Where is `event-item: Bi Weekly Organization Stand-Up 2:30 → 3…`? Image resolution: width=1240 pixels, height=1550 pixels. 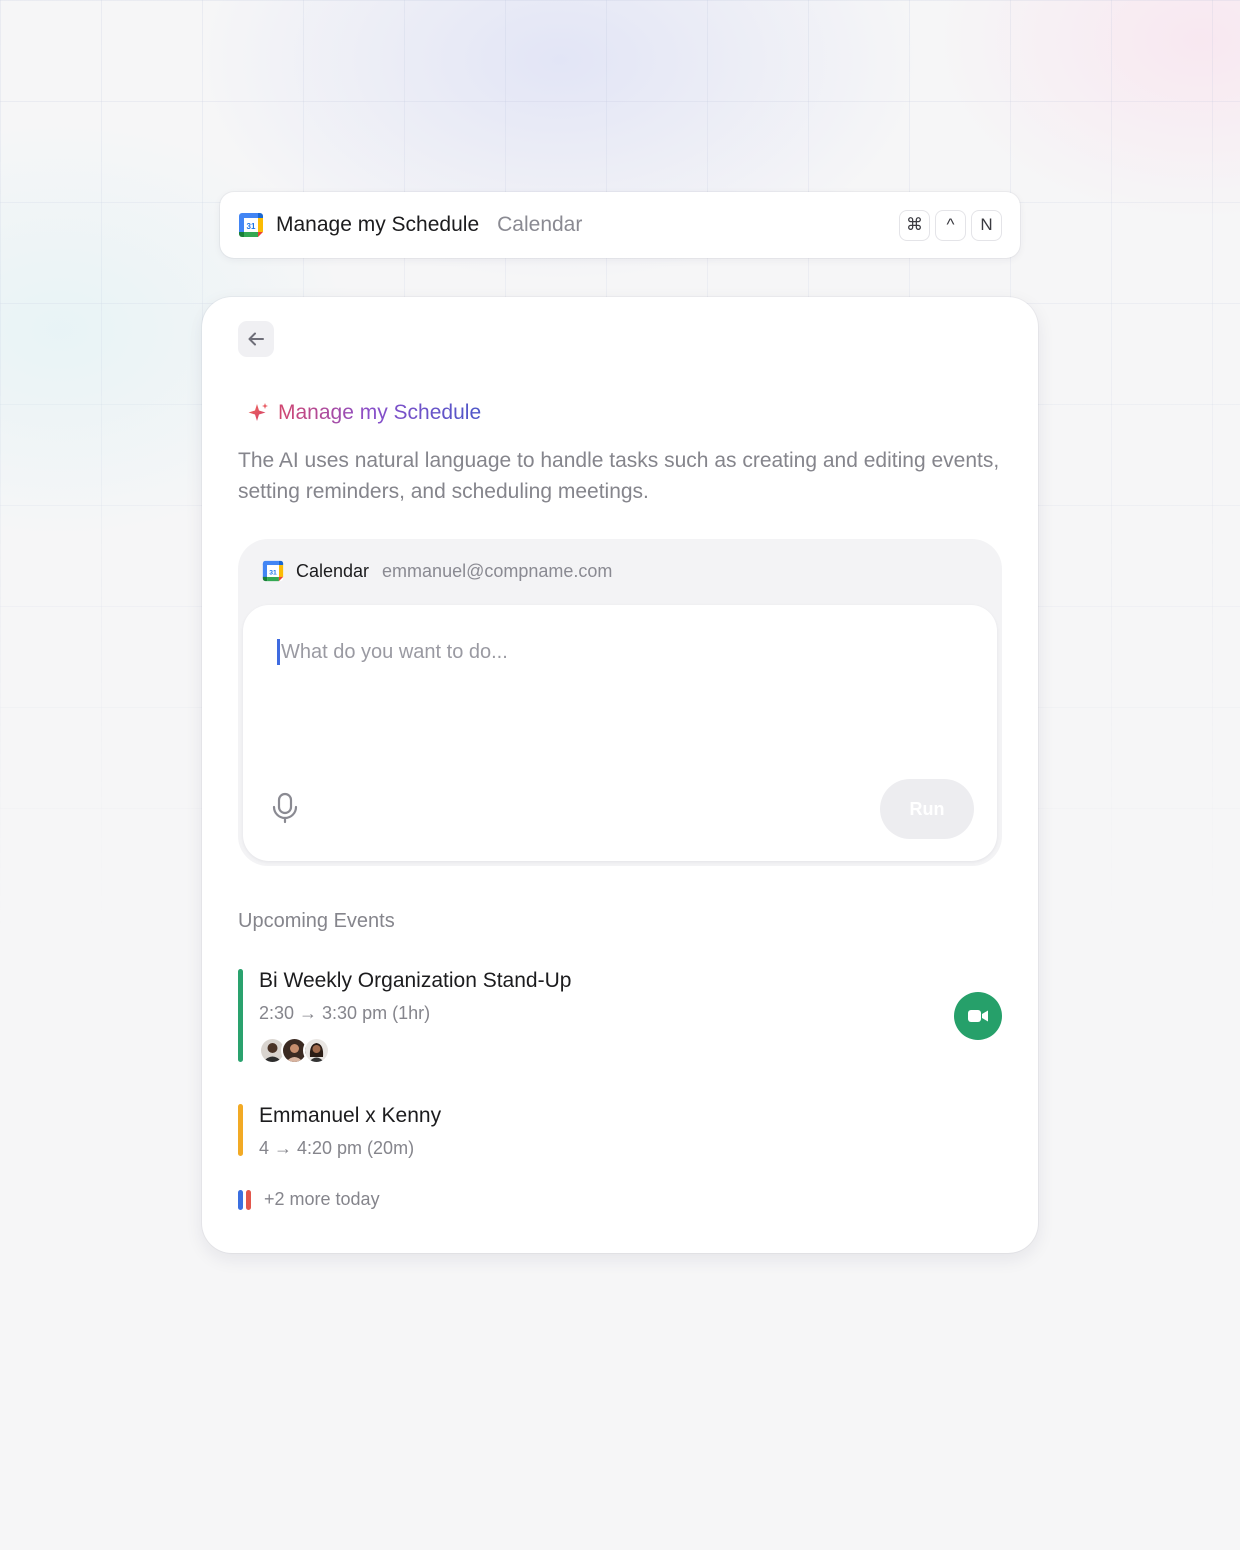 event-item: Bi Weekly Organization Stand-Up 2:30 → 3… is located at coordinates (623, 1016).